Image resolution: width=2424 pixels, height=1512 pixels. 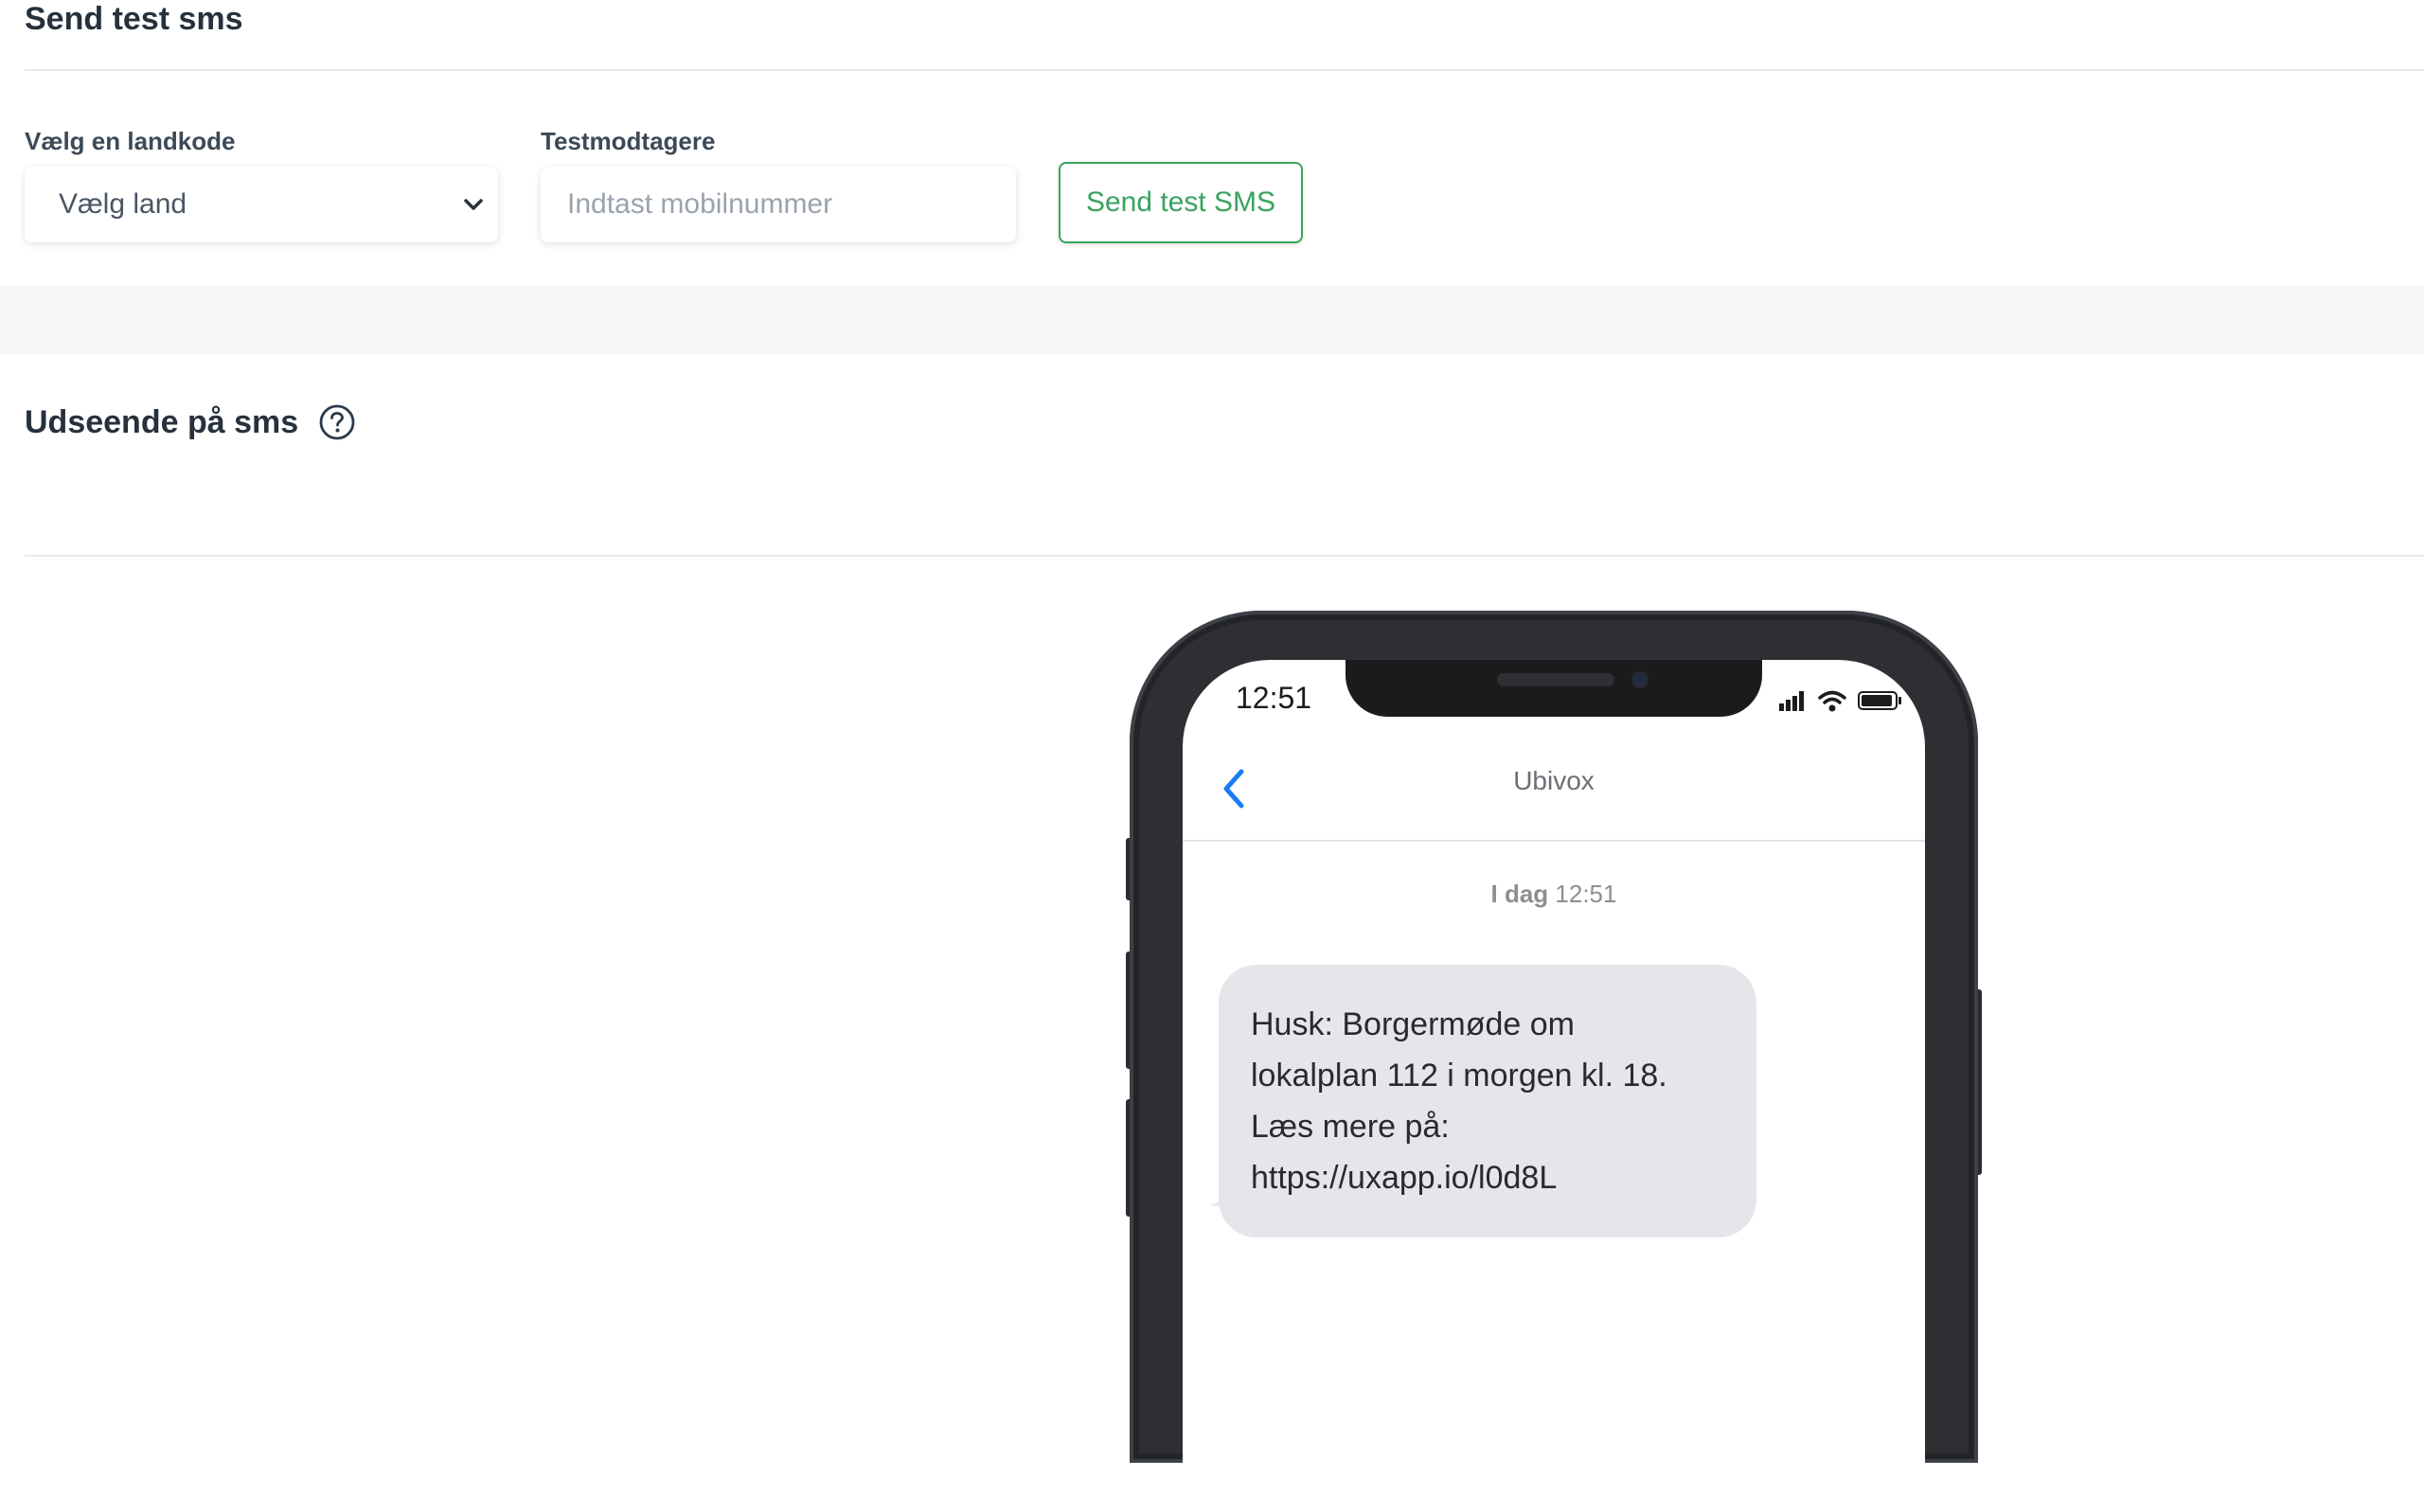 I want to click on message-link: https://uxapp.io/l0d8L, so click(x=1404, y=1178).